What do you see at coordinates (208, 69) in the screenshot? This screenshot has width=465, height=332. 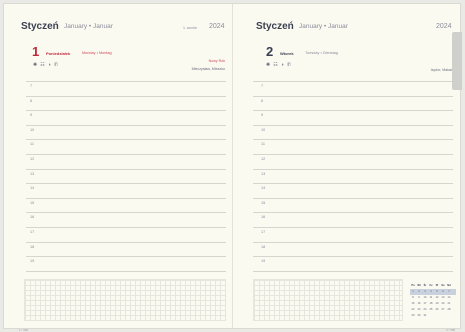 I see `nameday-note: Mieczysław, Mieszko` at bounding box center [208, 69].